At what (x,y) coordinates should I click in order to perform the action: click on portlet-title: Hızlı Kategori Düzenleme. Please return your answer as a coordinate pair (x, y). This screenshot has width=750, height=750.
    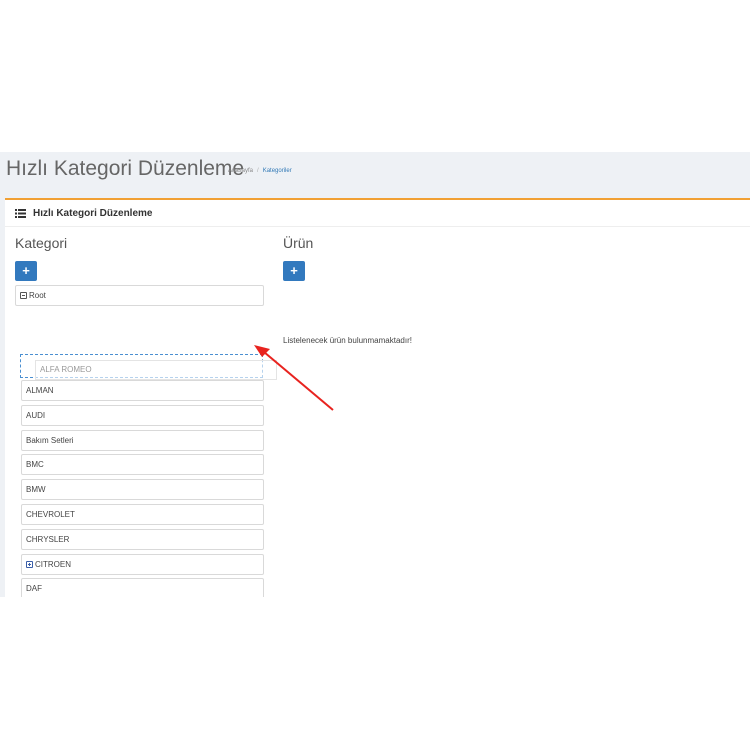
    Looking at the image, I should click on (93, 213).